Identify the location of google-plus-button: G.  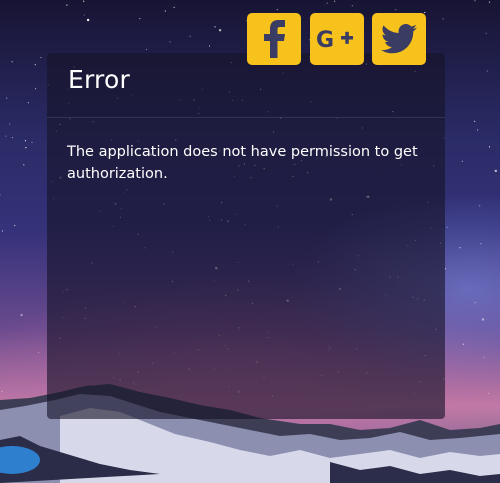
(337, 39).